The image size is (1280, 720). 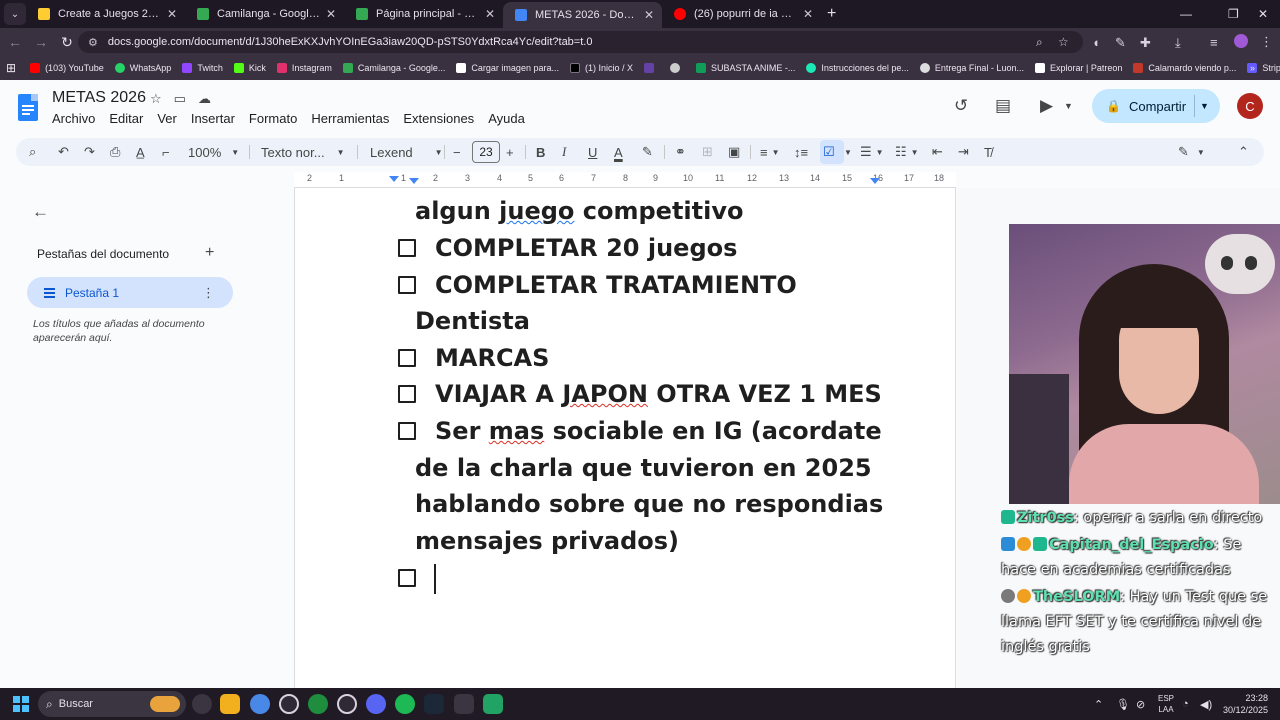 What do you see at coordinates (457, 152) in the screenshot?
I see `decrease-font-size-button: −` at bounding box center [457, 152].